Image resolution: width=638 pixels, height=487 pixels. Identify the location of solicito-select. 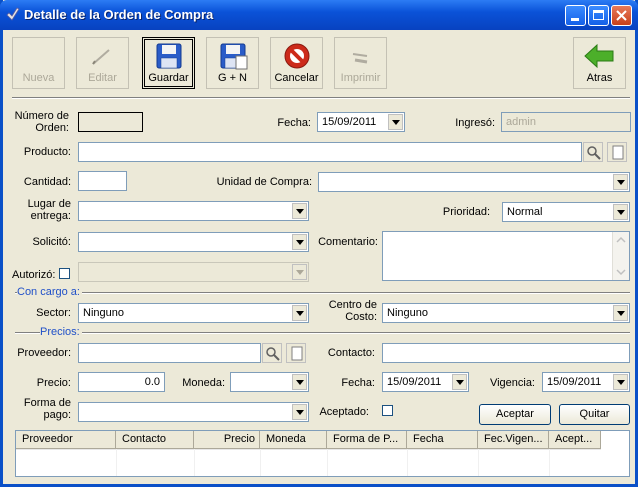
(193, 242).